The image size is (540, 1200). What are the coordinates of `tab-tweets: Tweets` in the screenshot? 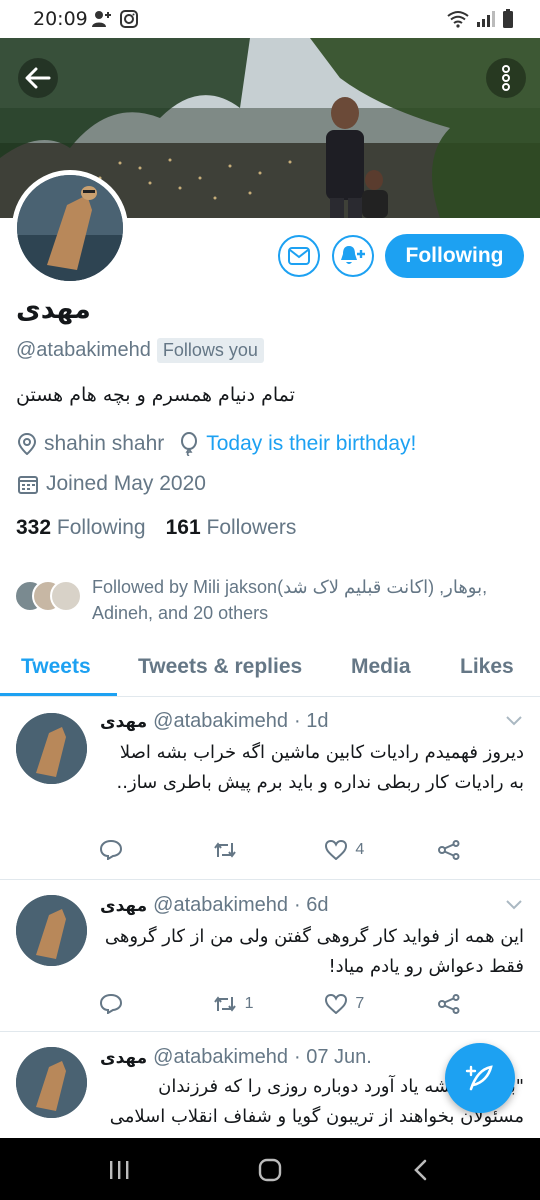 It's located at (56, 667).